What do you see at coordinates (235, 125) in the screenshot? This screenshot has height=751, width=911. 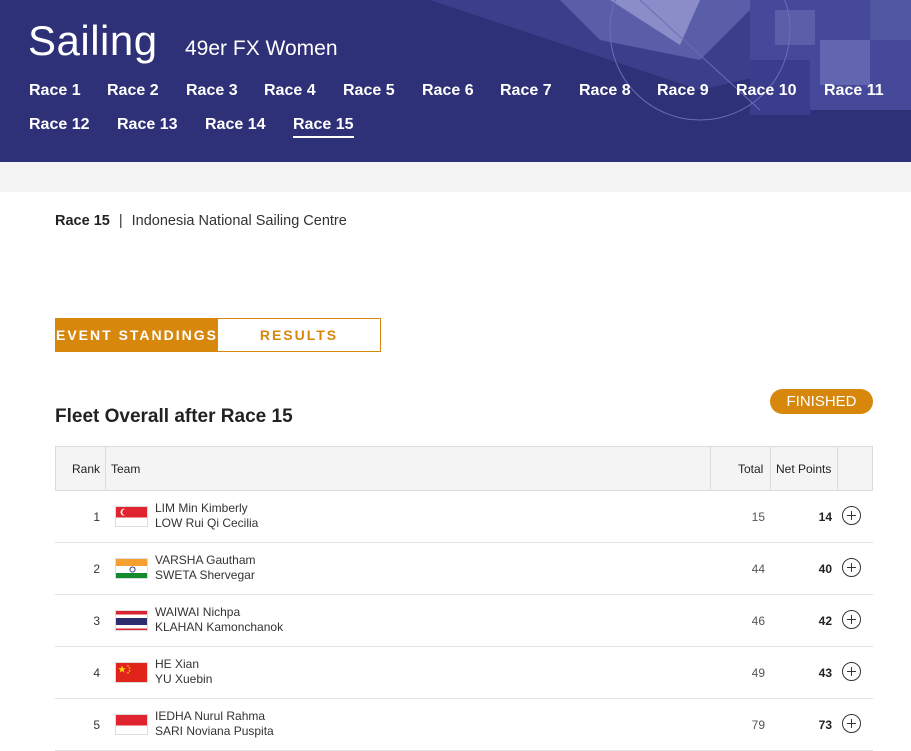 I see `tab-race-14: Race 14` at bounding box center [235, 125].